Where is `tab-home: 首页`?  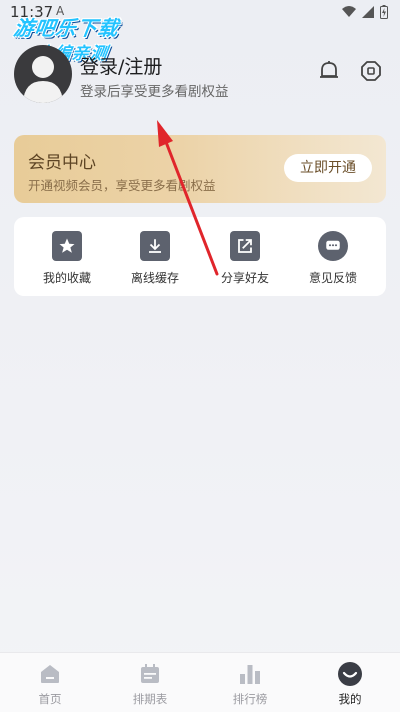 tab-home: 首页 is located at coordinates (50, 682).